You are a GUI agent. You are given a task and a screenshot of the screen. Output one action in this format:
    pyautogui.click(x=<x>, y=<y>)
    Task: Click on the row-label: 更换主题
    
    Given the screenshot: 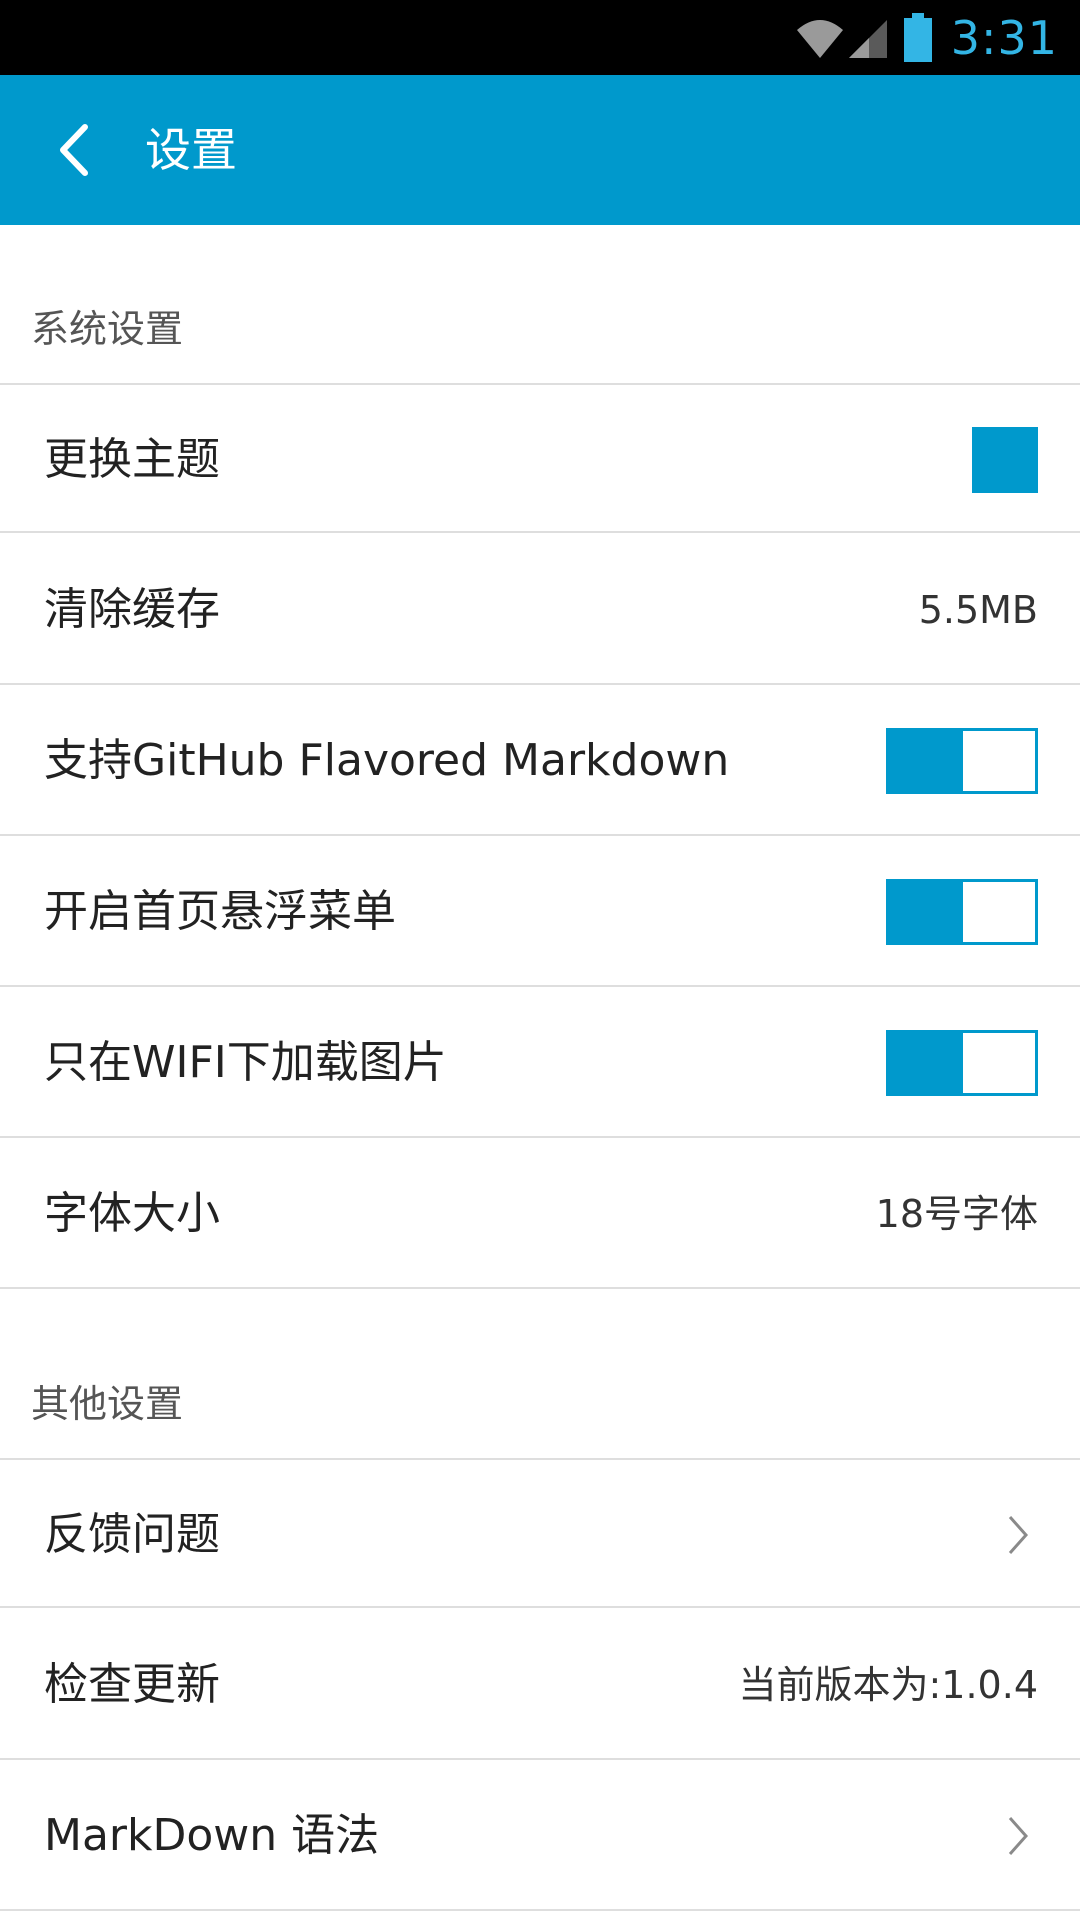 What is the action you would take?
    pyautogui.click(x=132, y=459)
    